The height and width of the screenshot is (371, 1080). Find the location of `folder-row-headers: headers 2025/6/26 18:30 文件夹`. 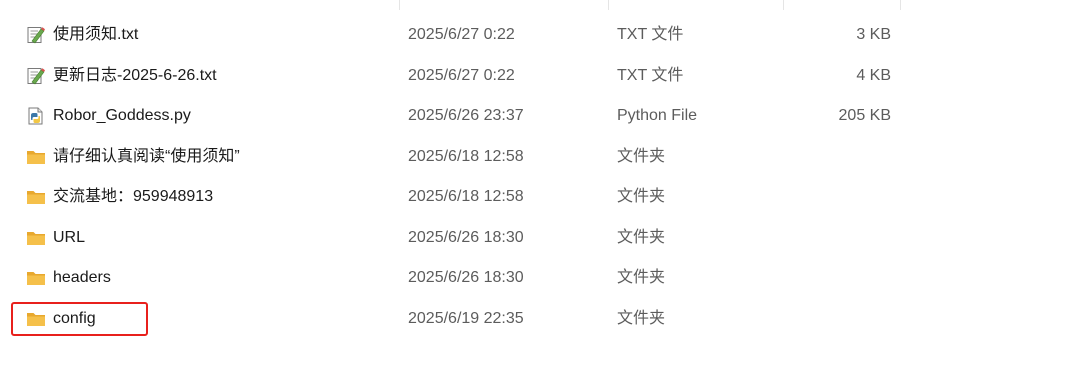

folder-row-headers: headers 2025/6/26 18:30 文件夹 is located at coordinates (540, 278).